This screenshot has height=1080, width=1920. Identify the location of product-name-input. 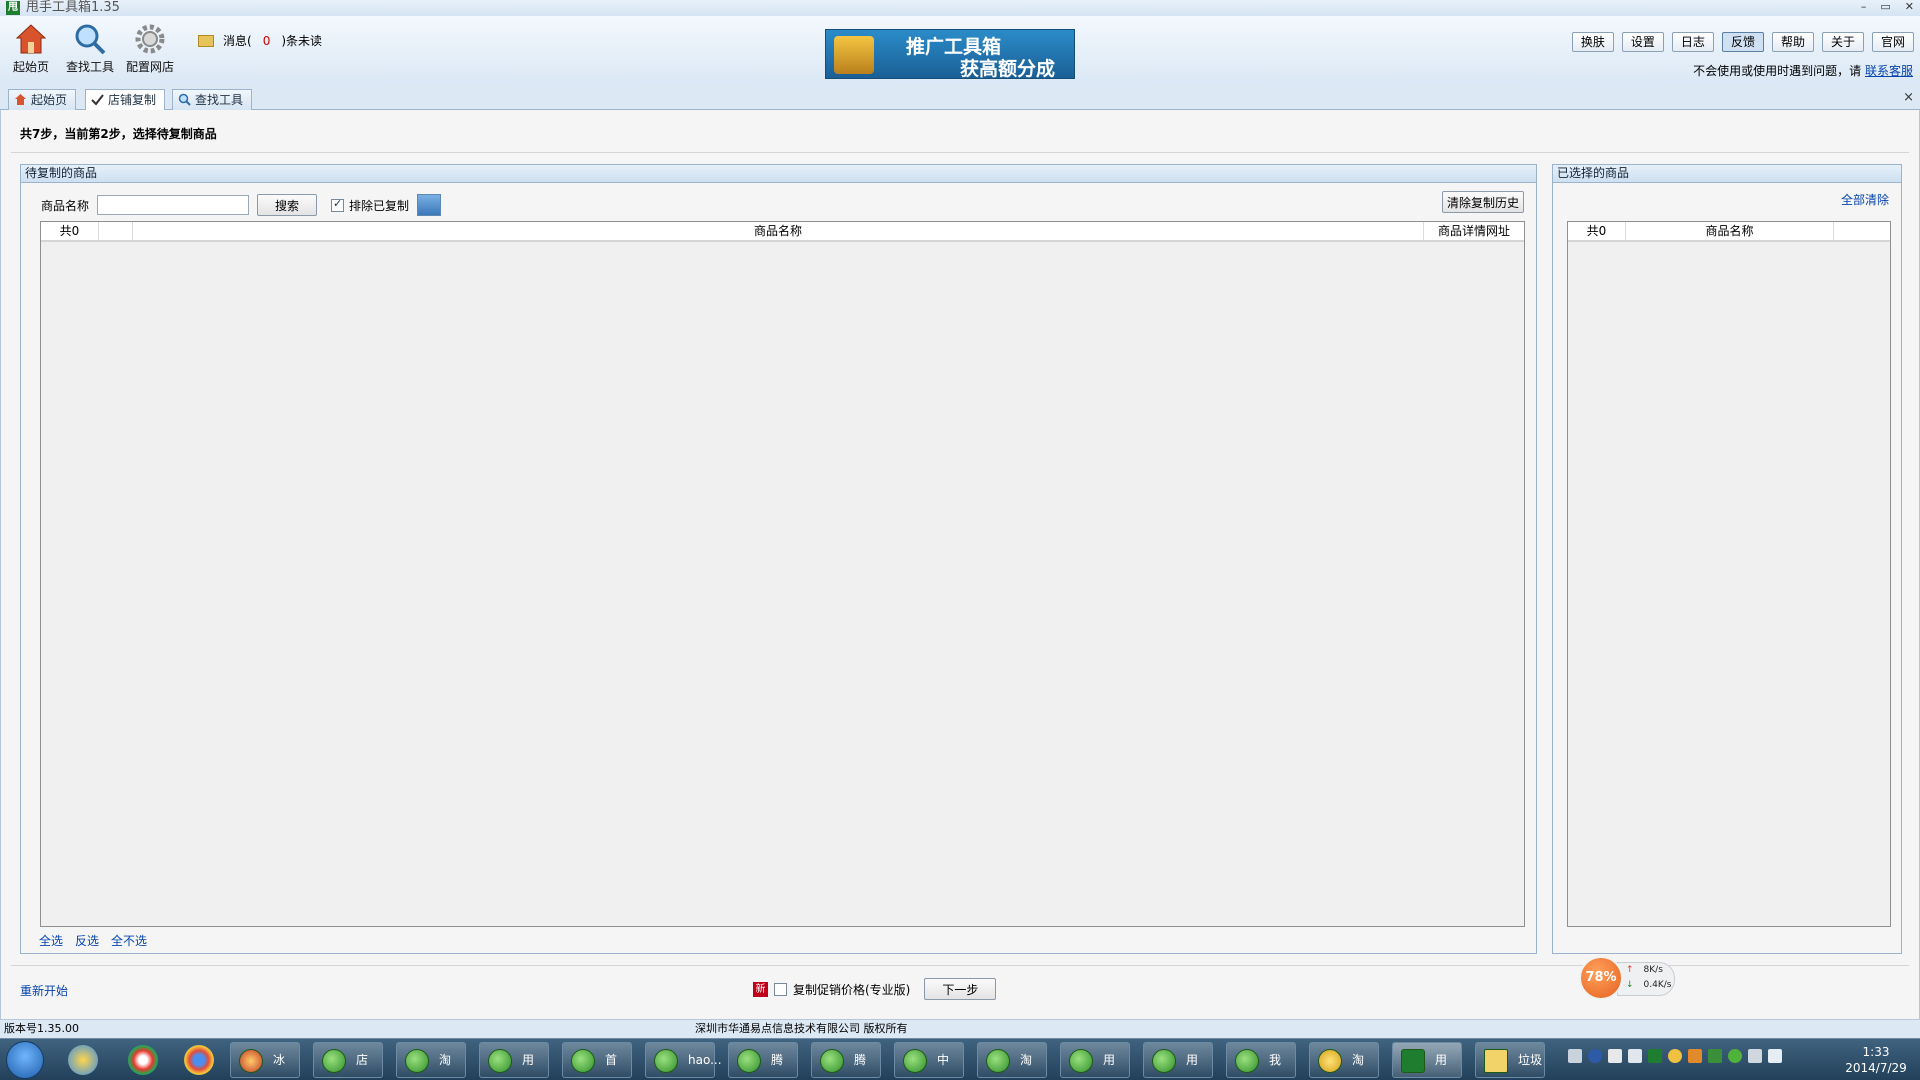
(173, 205).